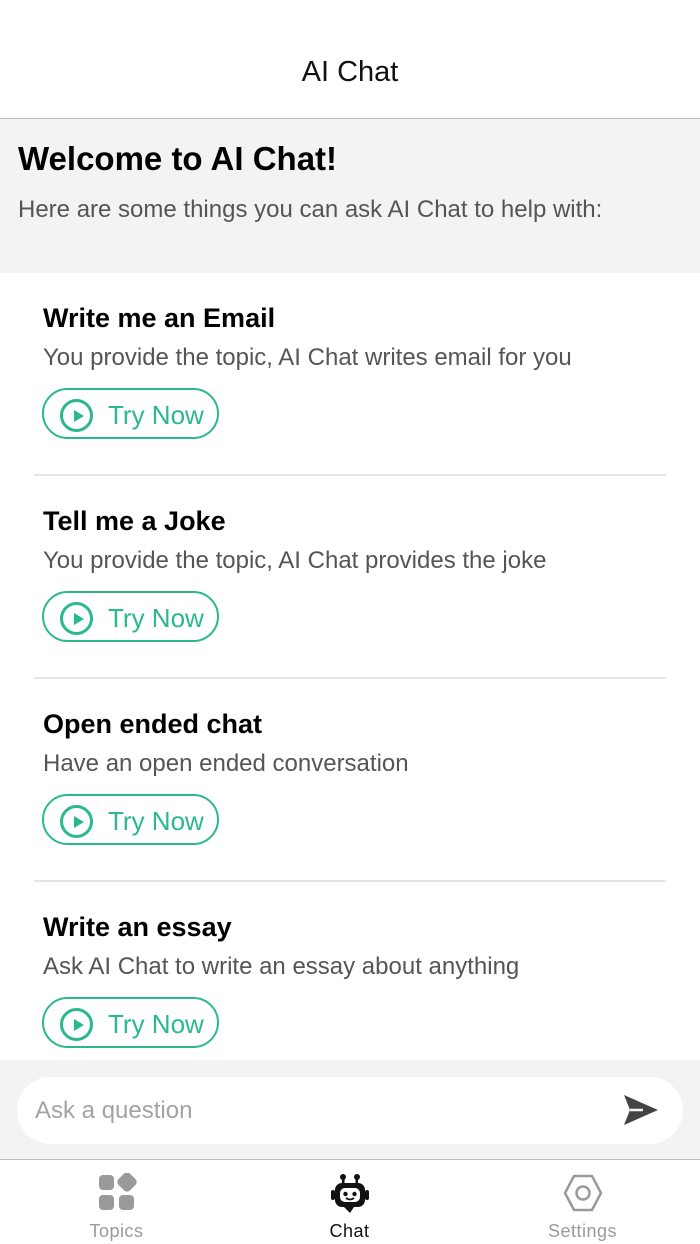 Image resolution: width=700 pixels, height=1244 pixels. Describe the element at coordinates (349, 1231) in the screenshot. I see `tab-label: Chat` at that location.